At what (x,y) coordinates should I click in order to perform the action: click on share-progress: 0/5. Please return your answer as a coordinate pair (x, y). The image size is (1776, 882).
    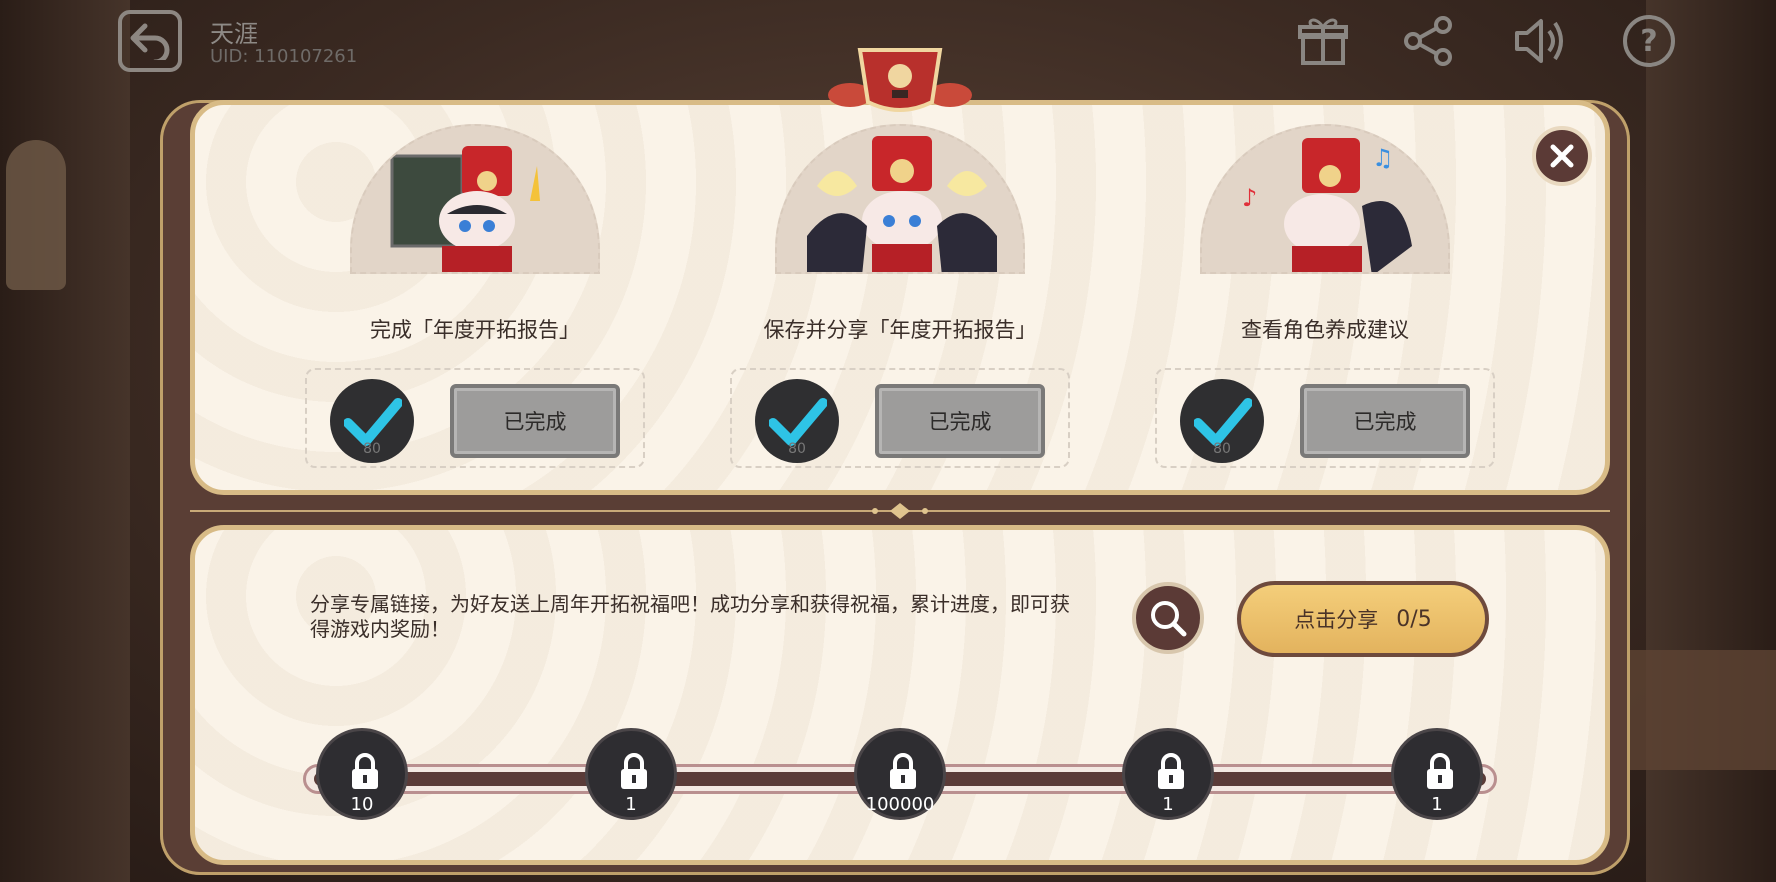
    Looking at the image, I should click on (1414, 619).